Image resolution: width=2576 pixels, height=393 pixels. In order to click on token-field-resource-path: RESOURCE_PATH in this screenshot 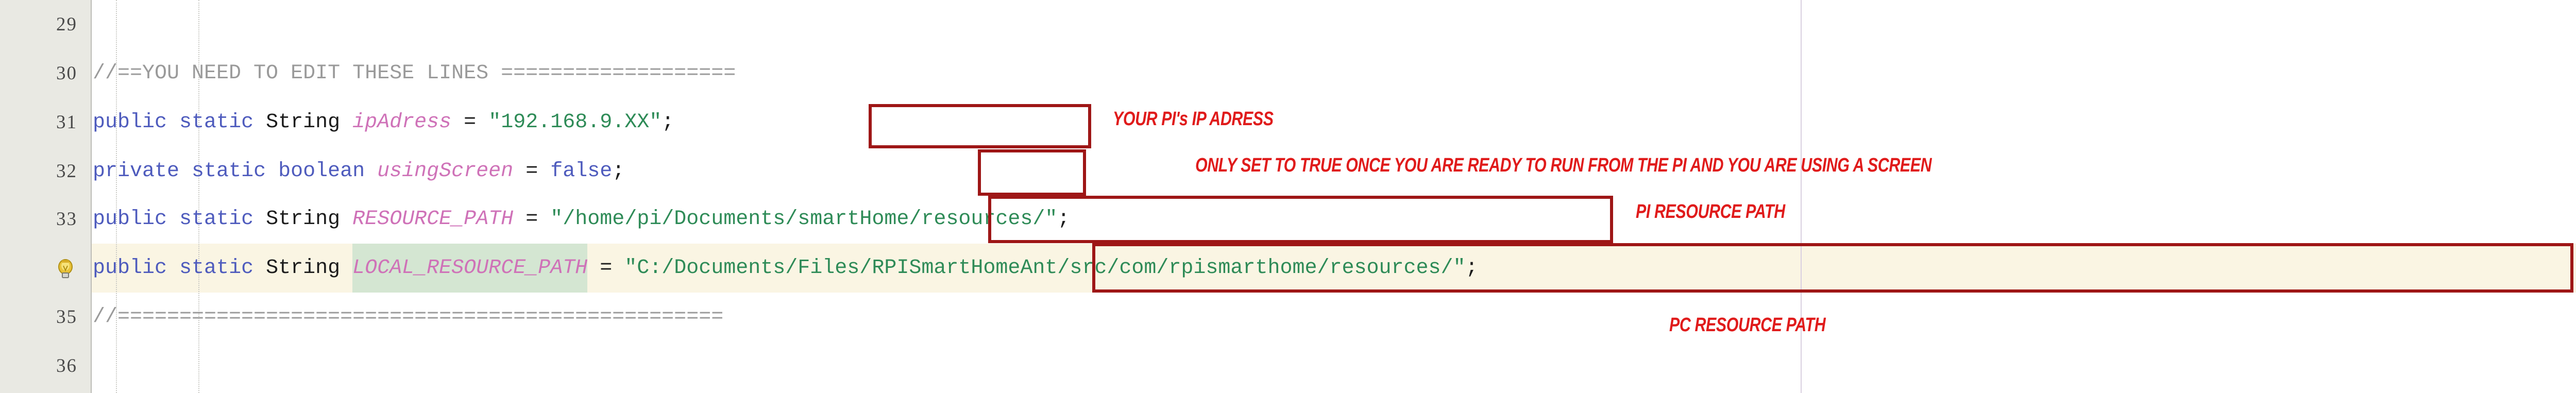, I will do `click(433, 220)`.